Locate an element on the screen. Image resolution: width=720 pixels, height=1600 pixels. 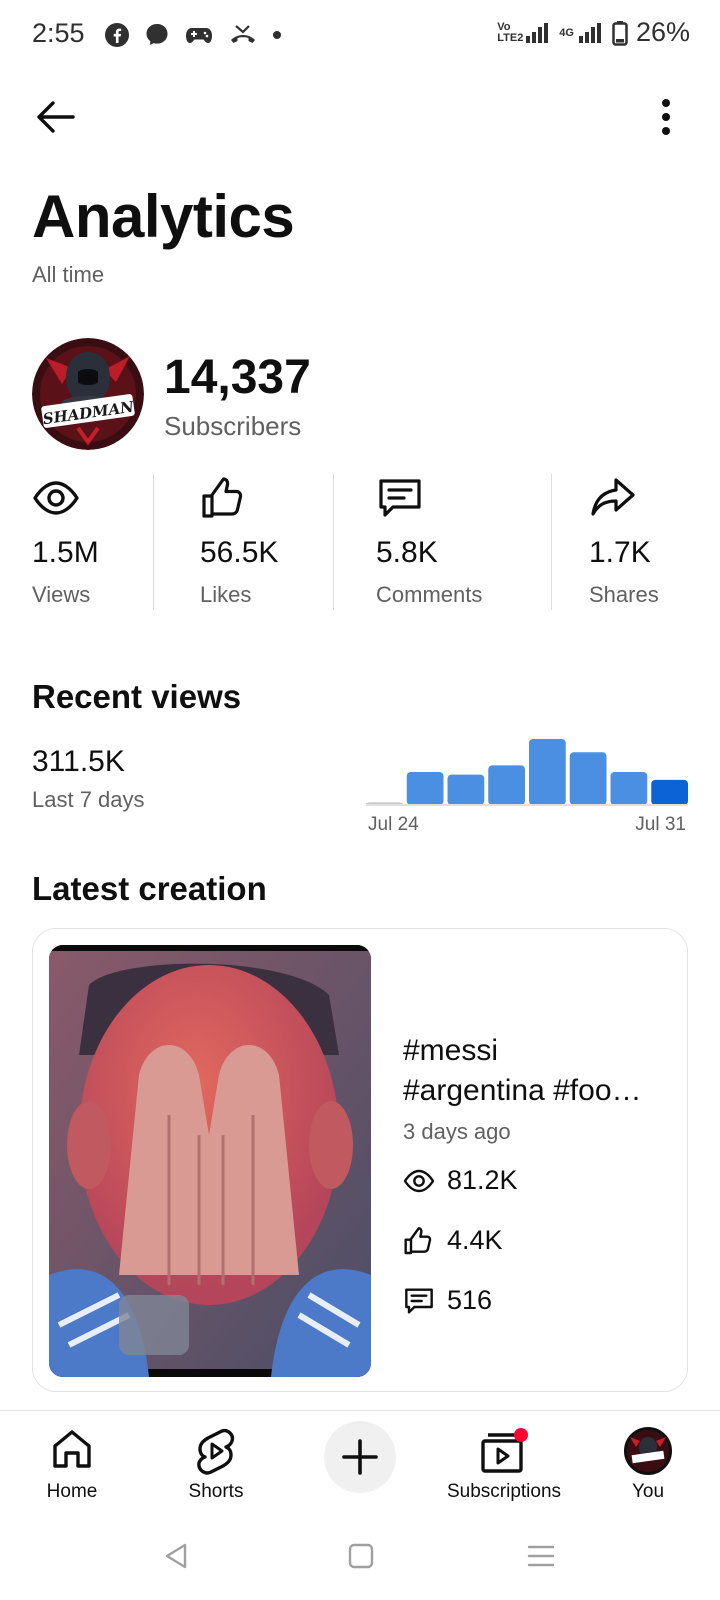
notification-dot is located at coordinates (521, 1435).